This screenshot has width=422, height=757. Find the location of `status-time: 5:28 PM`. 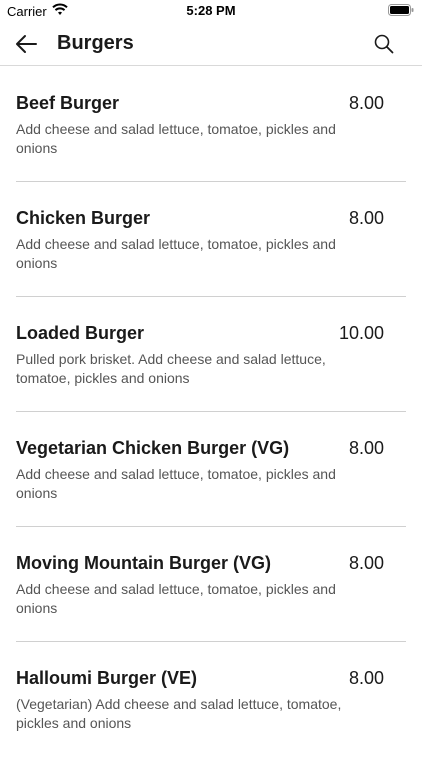

status-time: 5:28 PM is located at coordinates (211, 10).